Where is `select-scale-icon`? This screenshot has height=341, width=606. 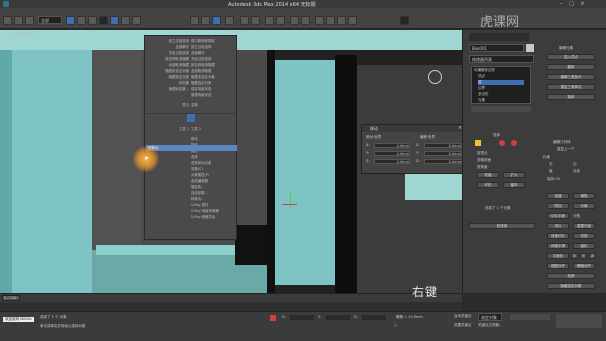 select-scale-icon is located at coordinates (136, 20).